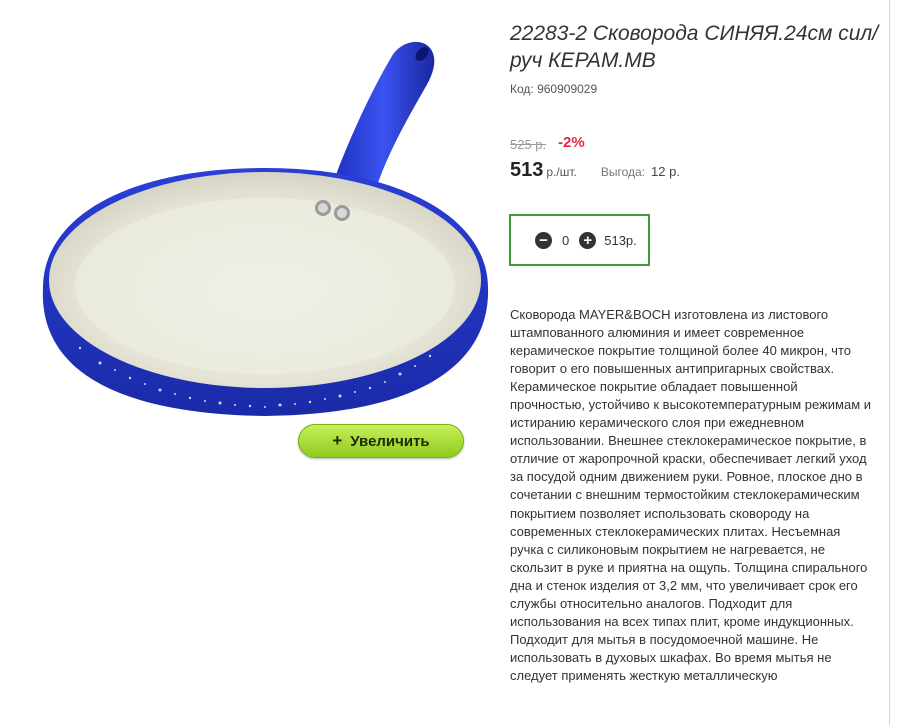 Image resolution: width=897 pixels, height=725 pixels. What do you see at coordinates (561, 172) in the screenshot?
I see `price-unit: р./шт.` at bounding box center [561, 172].